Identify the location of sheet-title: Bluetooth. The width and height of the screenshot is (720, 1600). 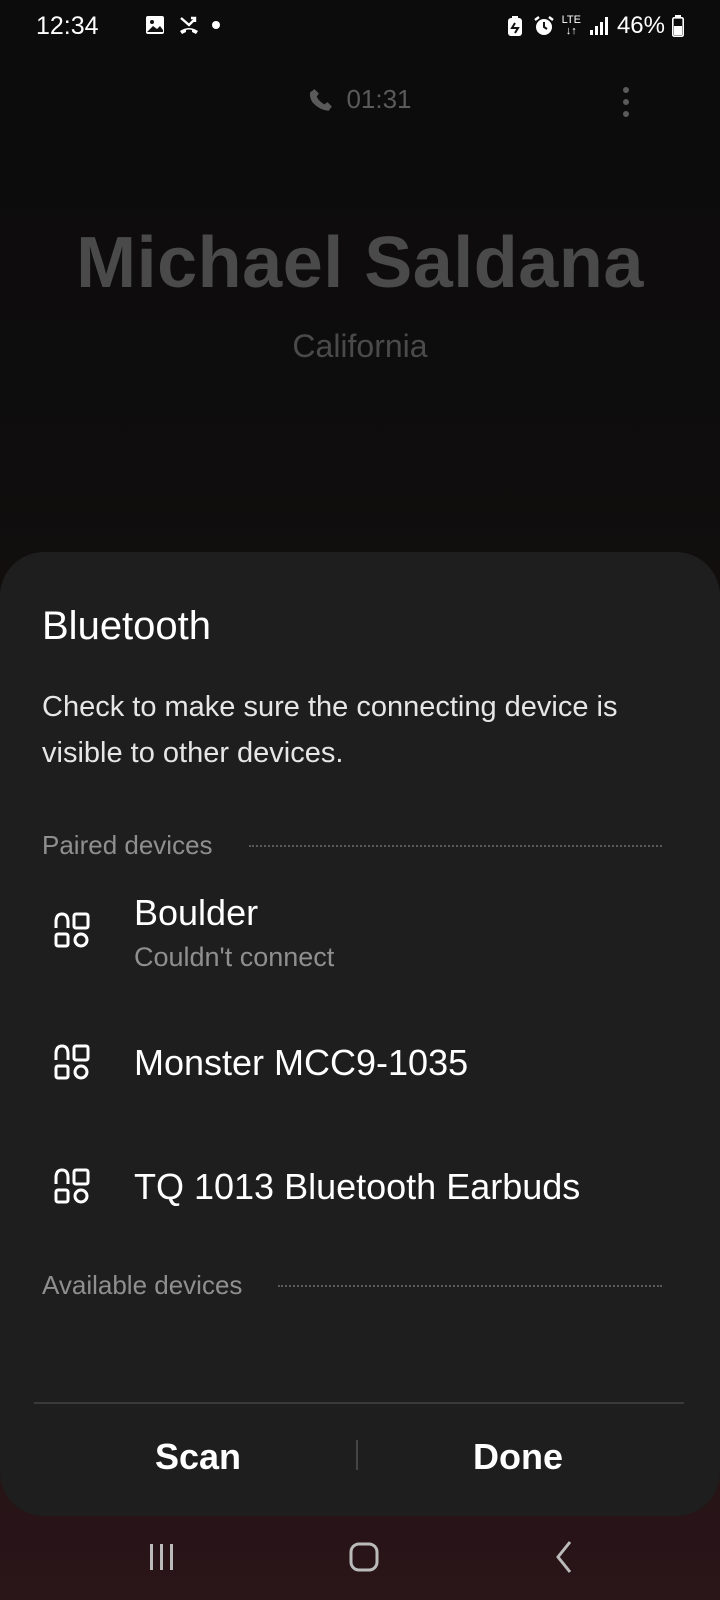
(127, 626).